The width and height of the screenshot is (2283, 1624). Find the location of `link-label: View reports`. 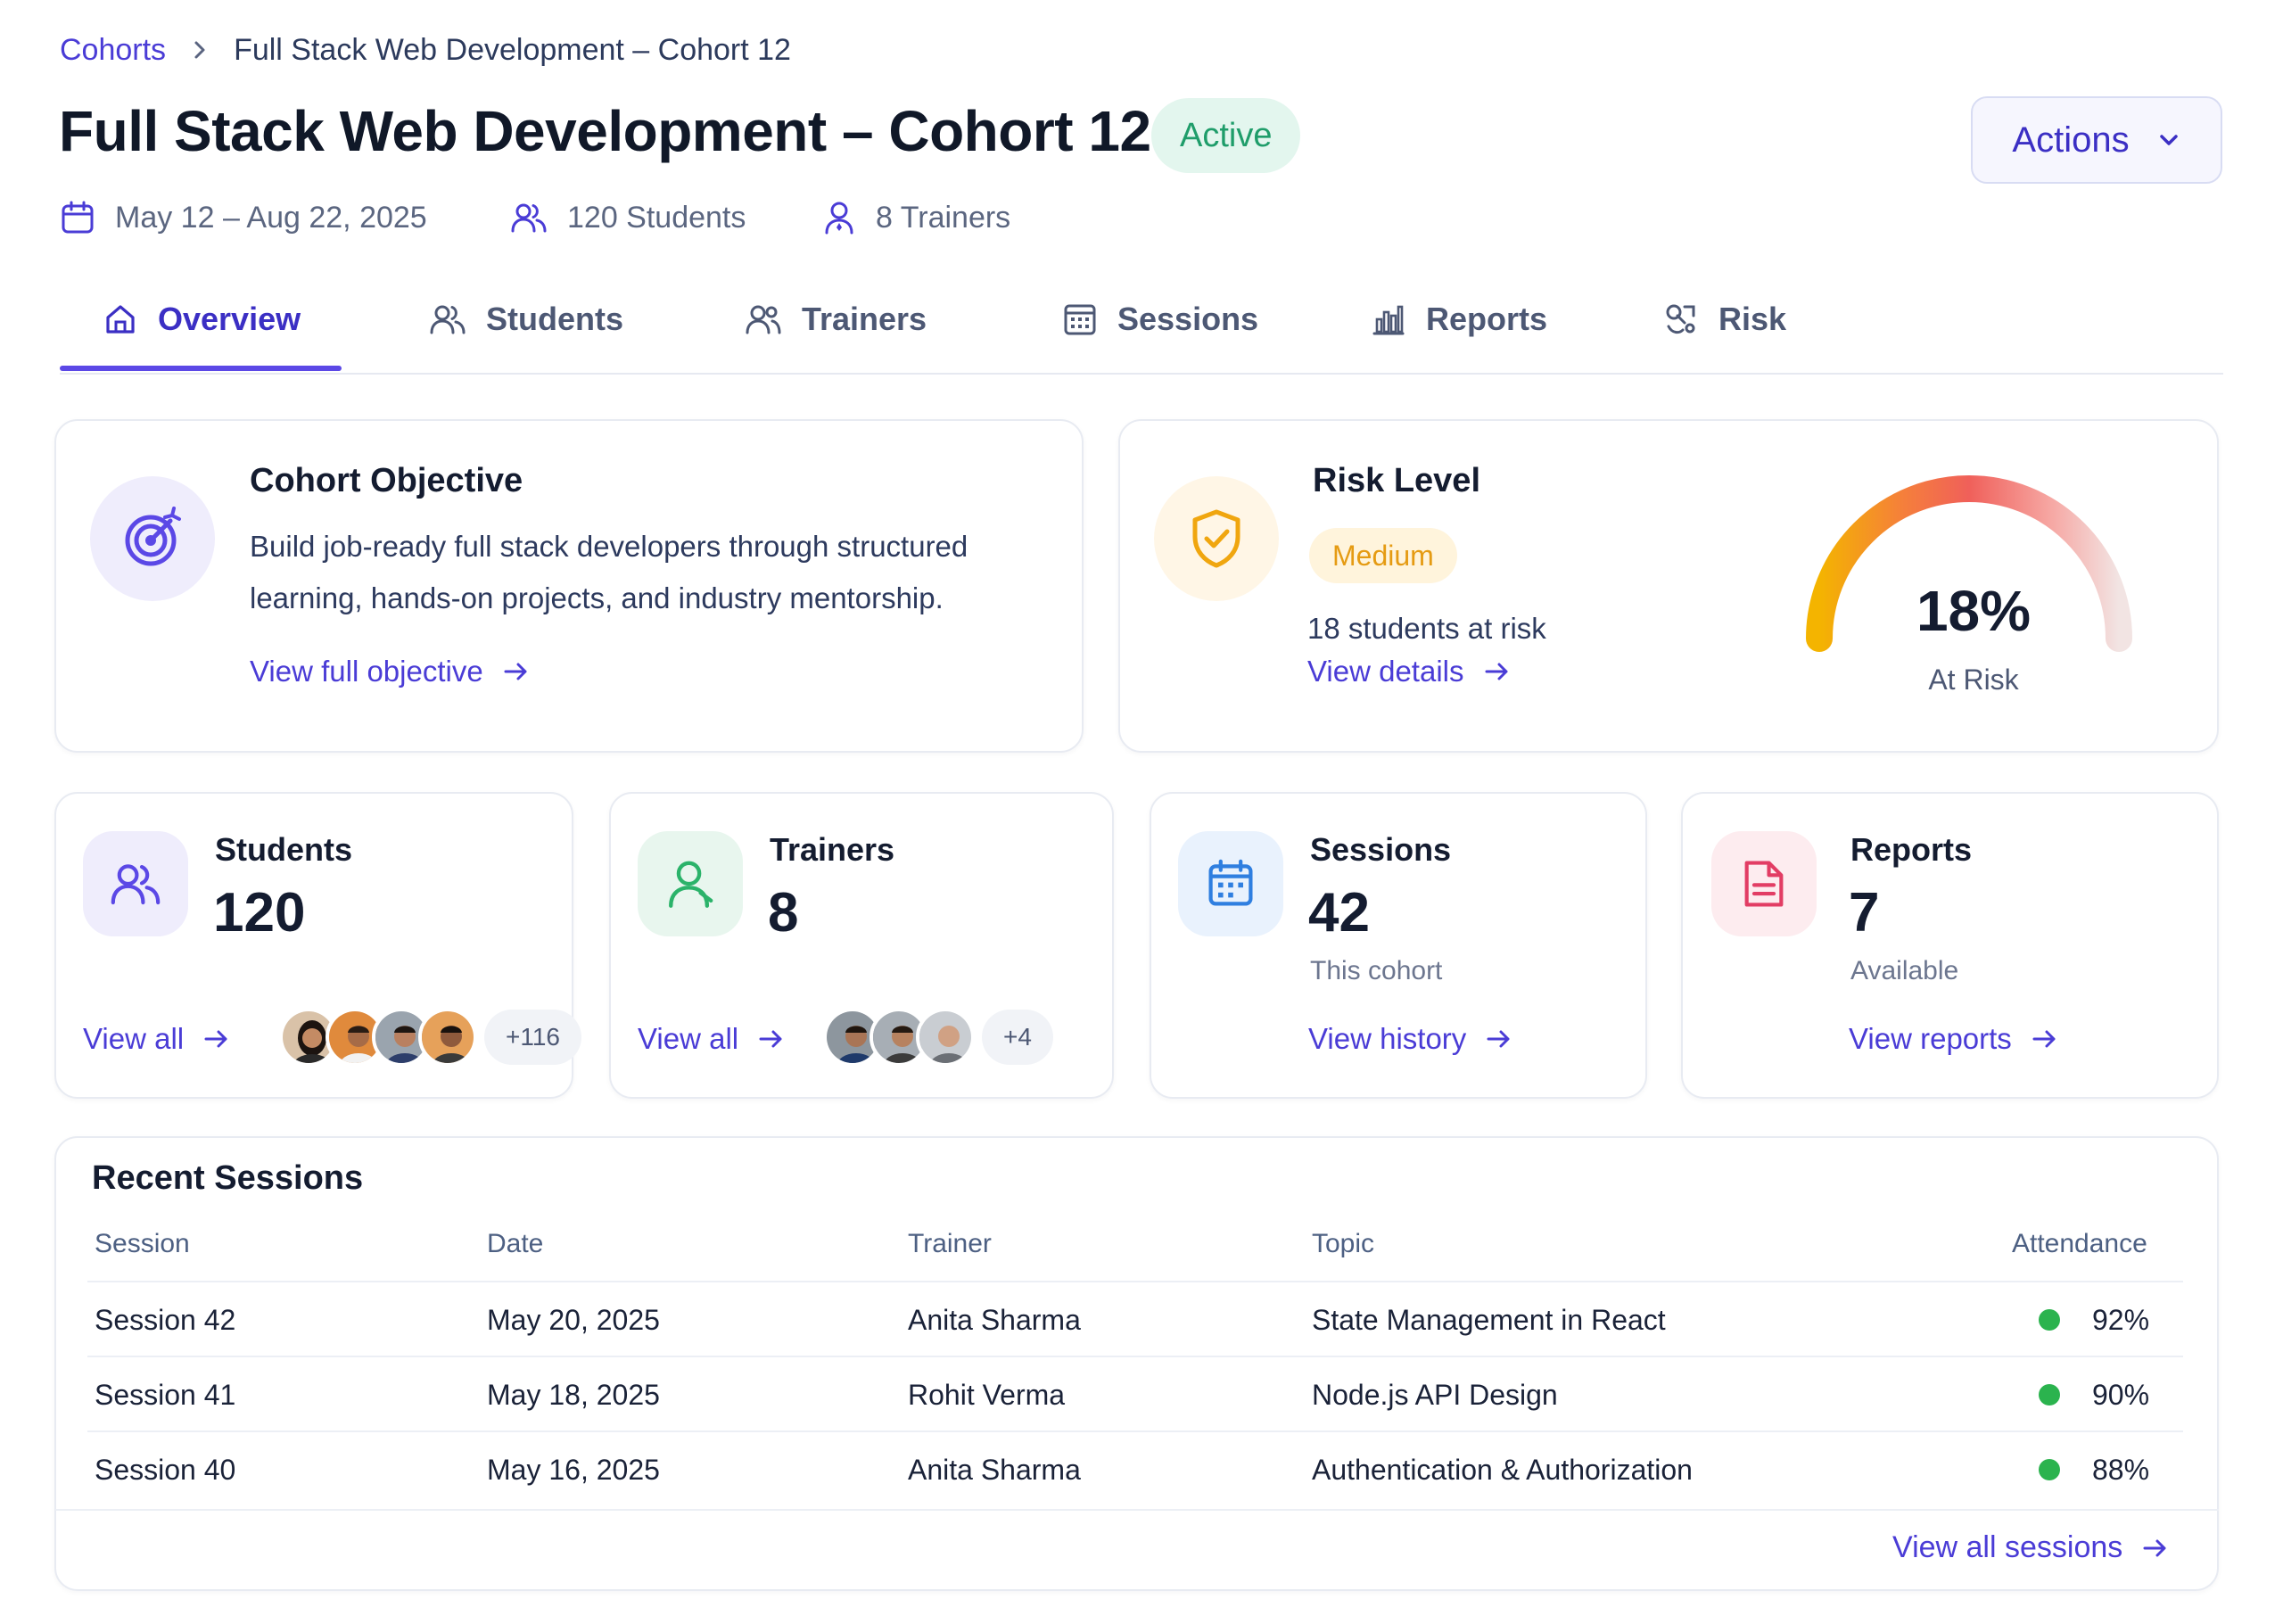

link-label: View reports is located at coordinates (1930, 1038).